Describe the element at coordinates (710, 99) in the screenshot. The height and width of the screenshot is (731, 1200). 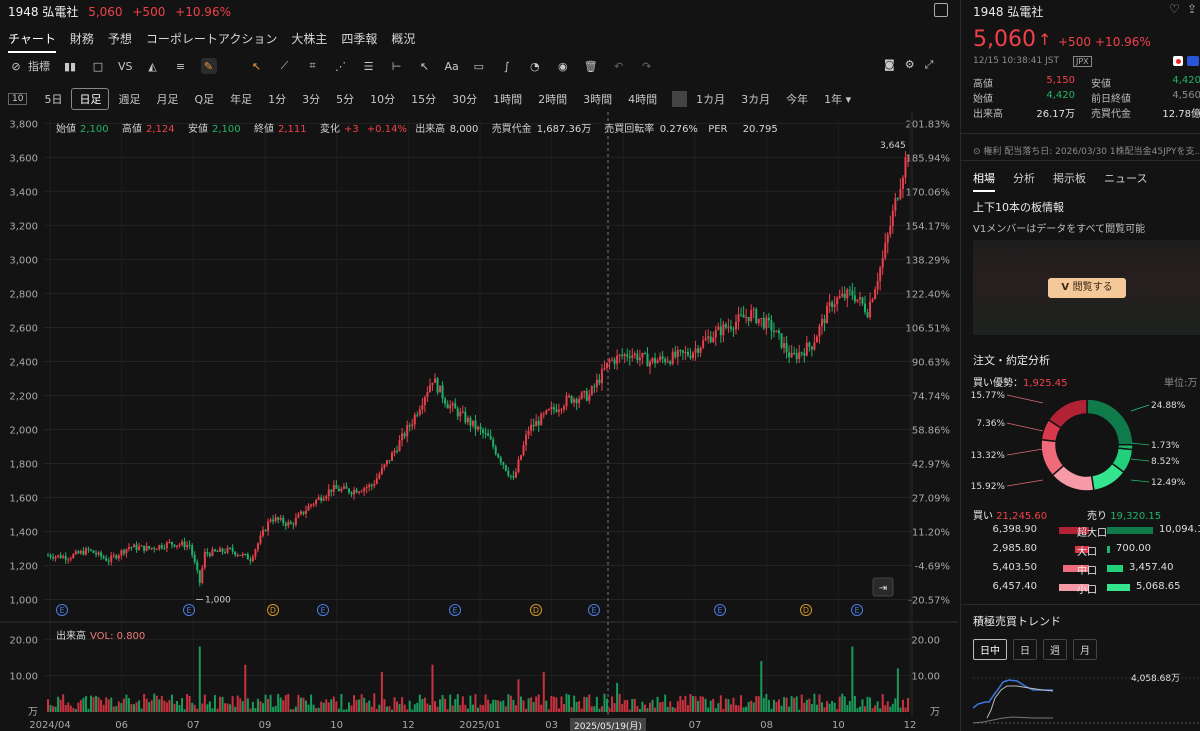
I see `period-16: 1カ月` at that location.